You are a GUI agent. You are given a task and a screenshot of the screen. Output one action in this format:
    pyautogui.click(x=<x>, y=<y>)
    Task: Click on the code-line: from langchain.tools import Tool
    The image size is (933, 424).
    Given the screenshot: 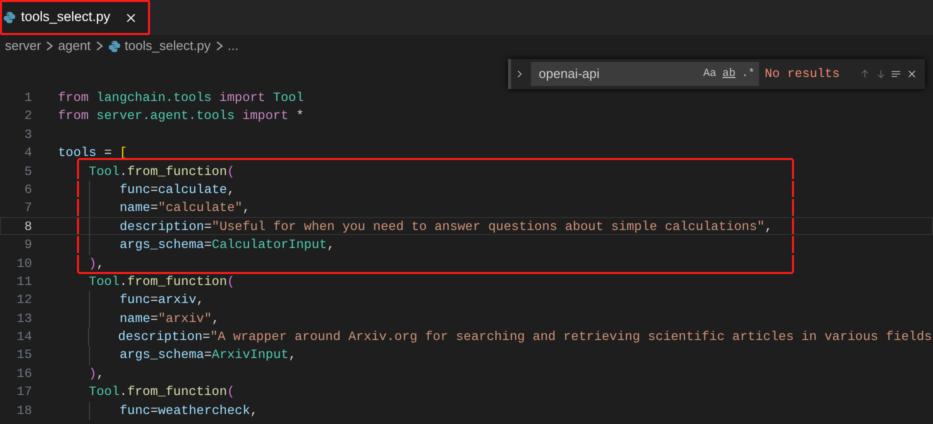 What is the action you would take?
    pyautogui.click(x=181, y=97)
    